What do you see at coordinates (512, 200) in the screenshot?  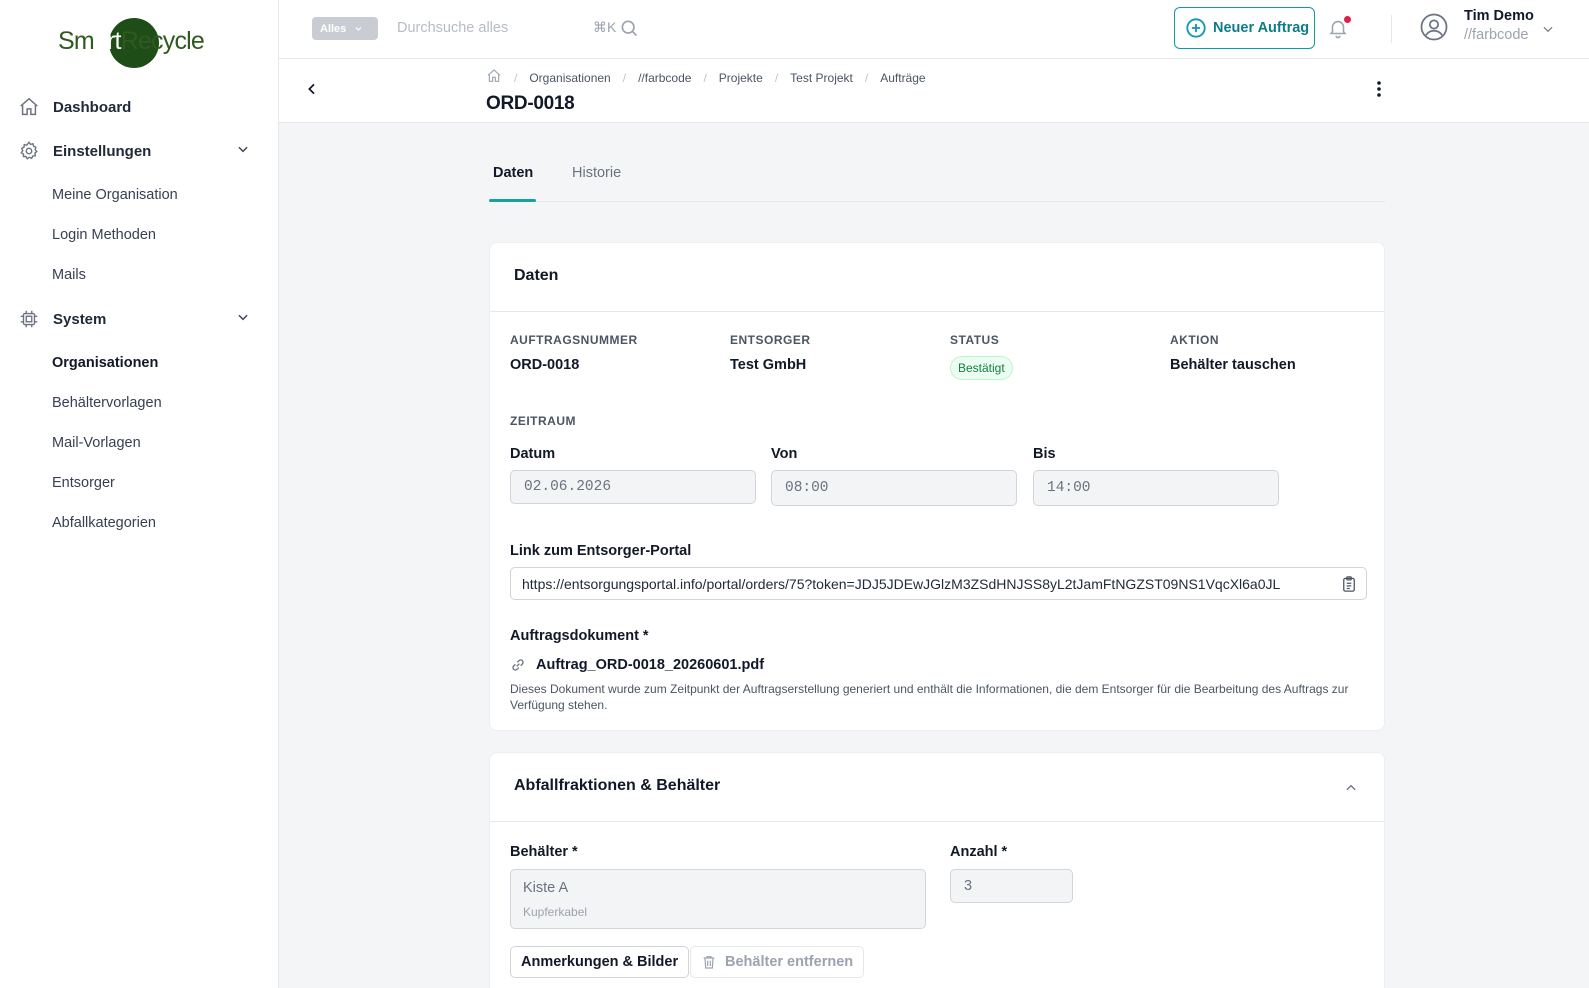 I see `active-tab-indicator` at bounding box center [512, 200].